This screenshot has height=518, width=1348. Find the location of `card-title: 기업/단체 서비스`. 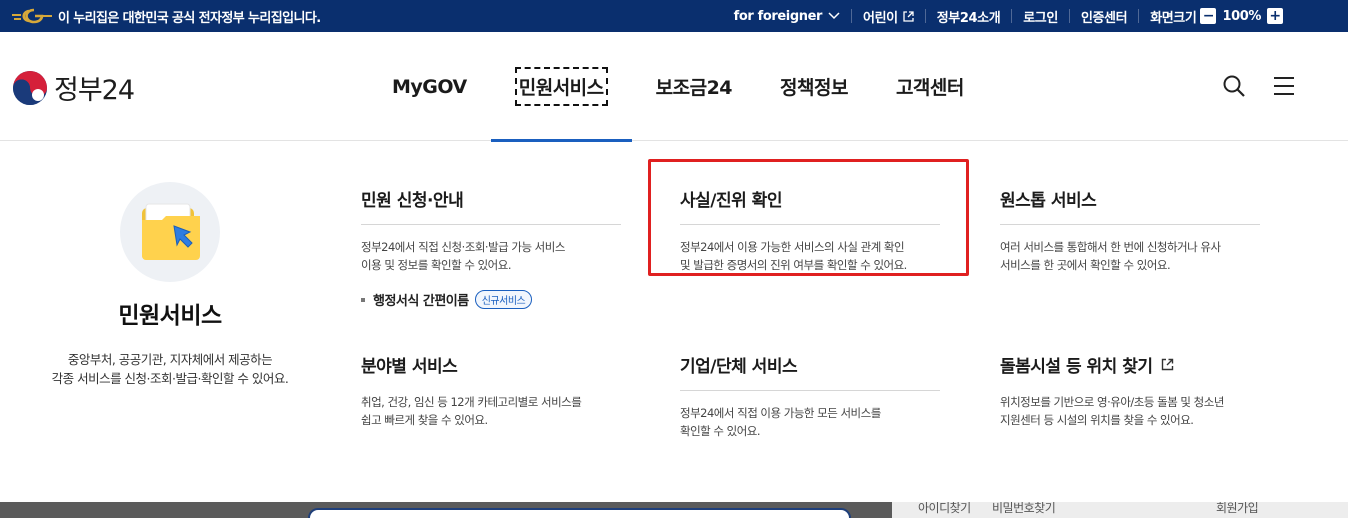

card-title: 기업/단체 서비스 is located at coordinates (810, 371).